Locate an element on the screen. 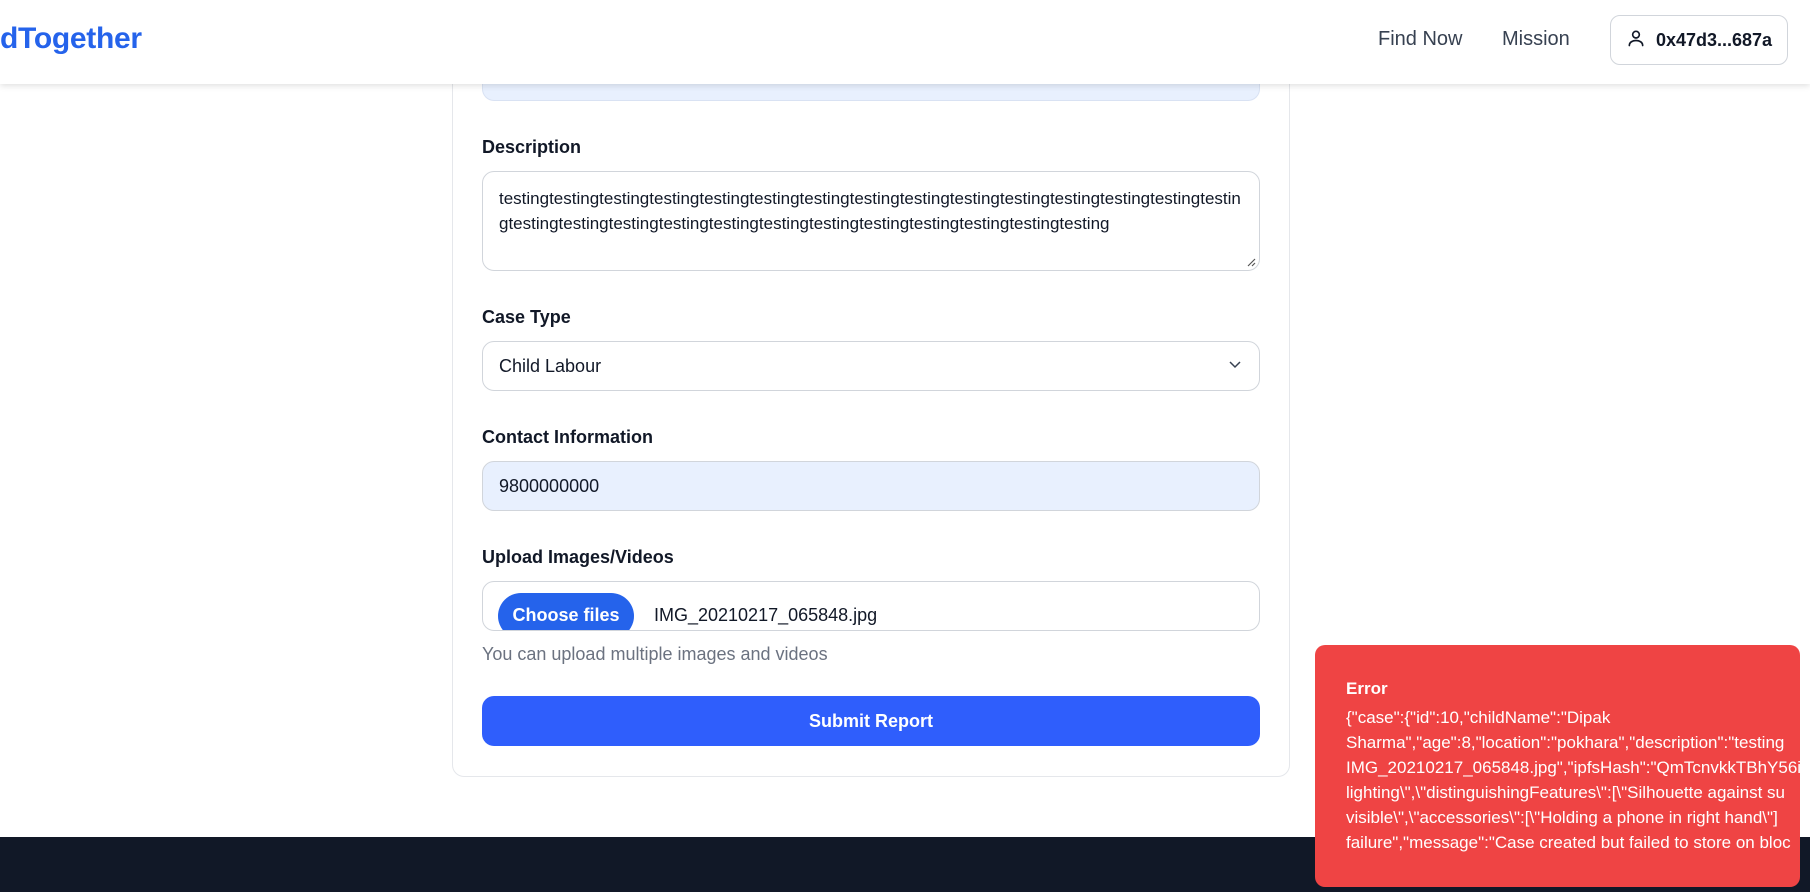 This screenshot has width=1810, height=892. submit-report-button: Submit Report is located at coordinates (871, 721).